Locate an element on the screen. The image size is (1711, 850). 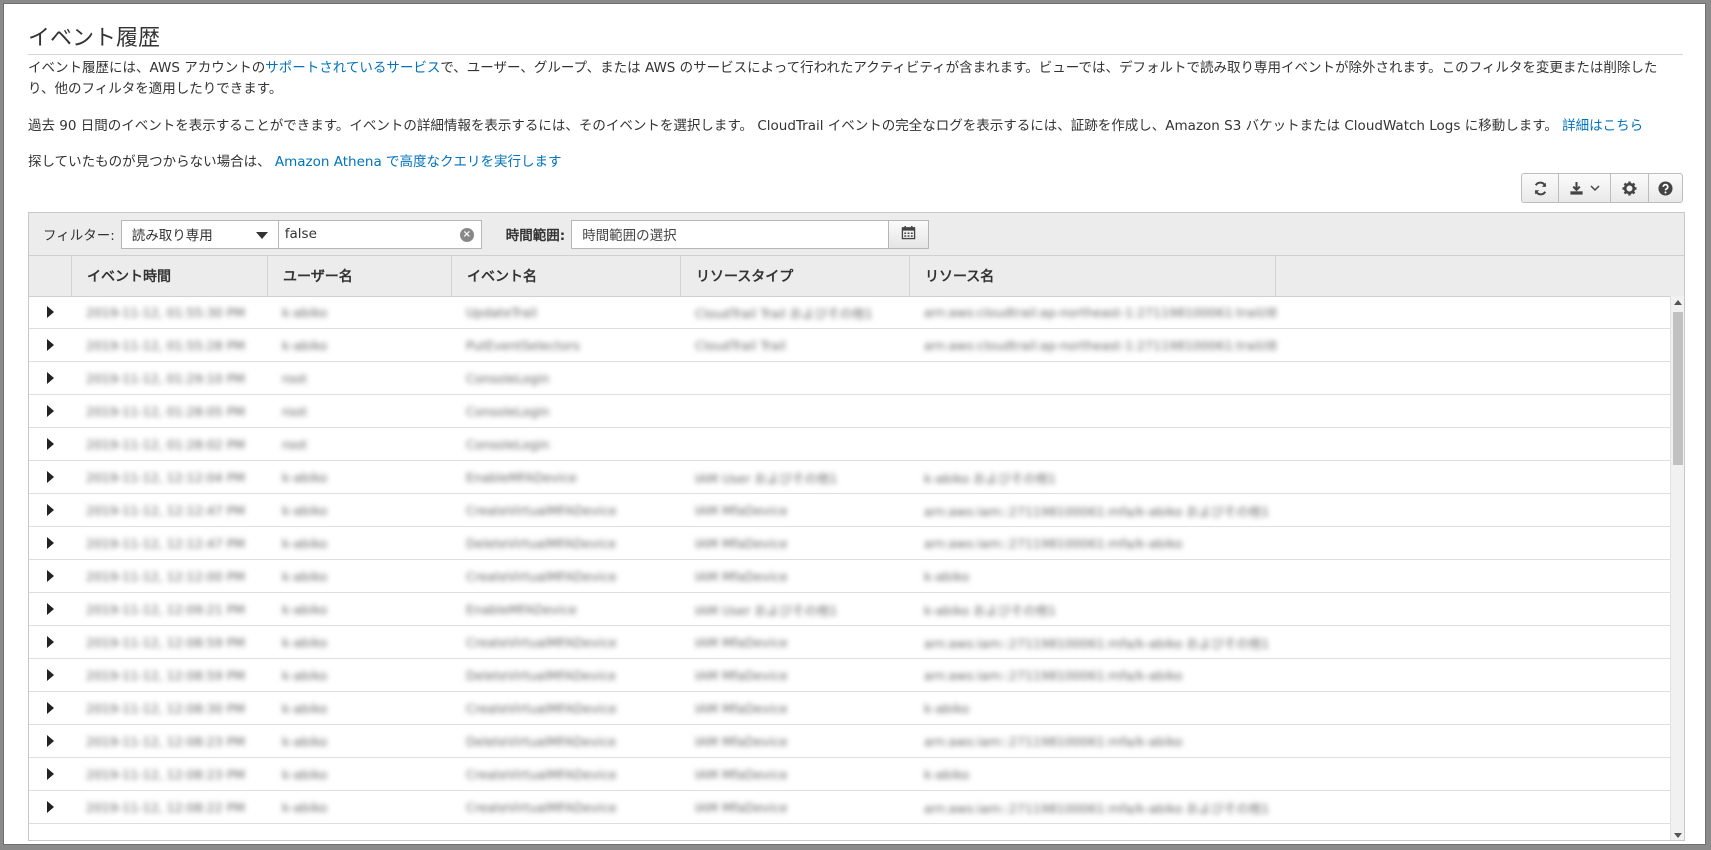
filter-attribute-select: 読み取り専用 is located at coordinates (199, 234).